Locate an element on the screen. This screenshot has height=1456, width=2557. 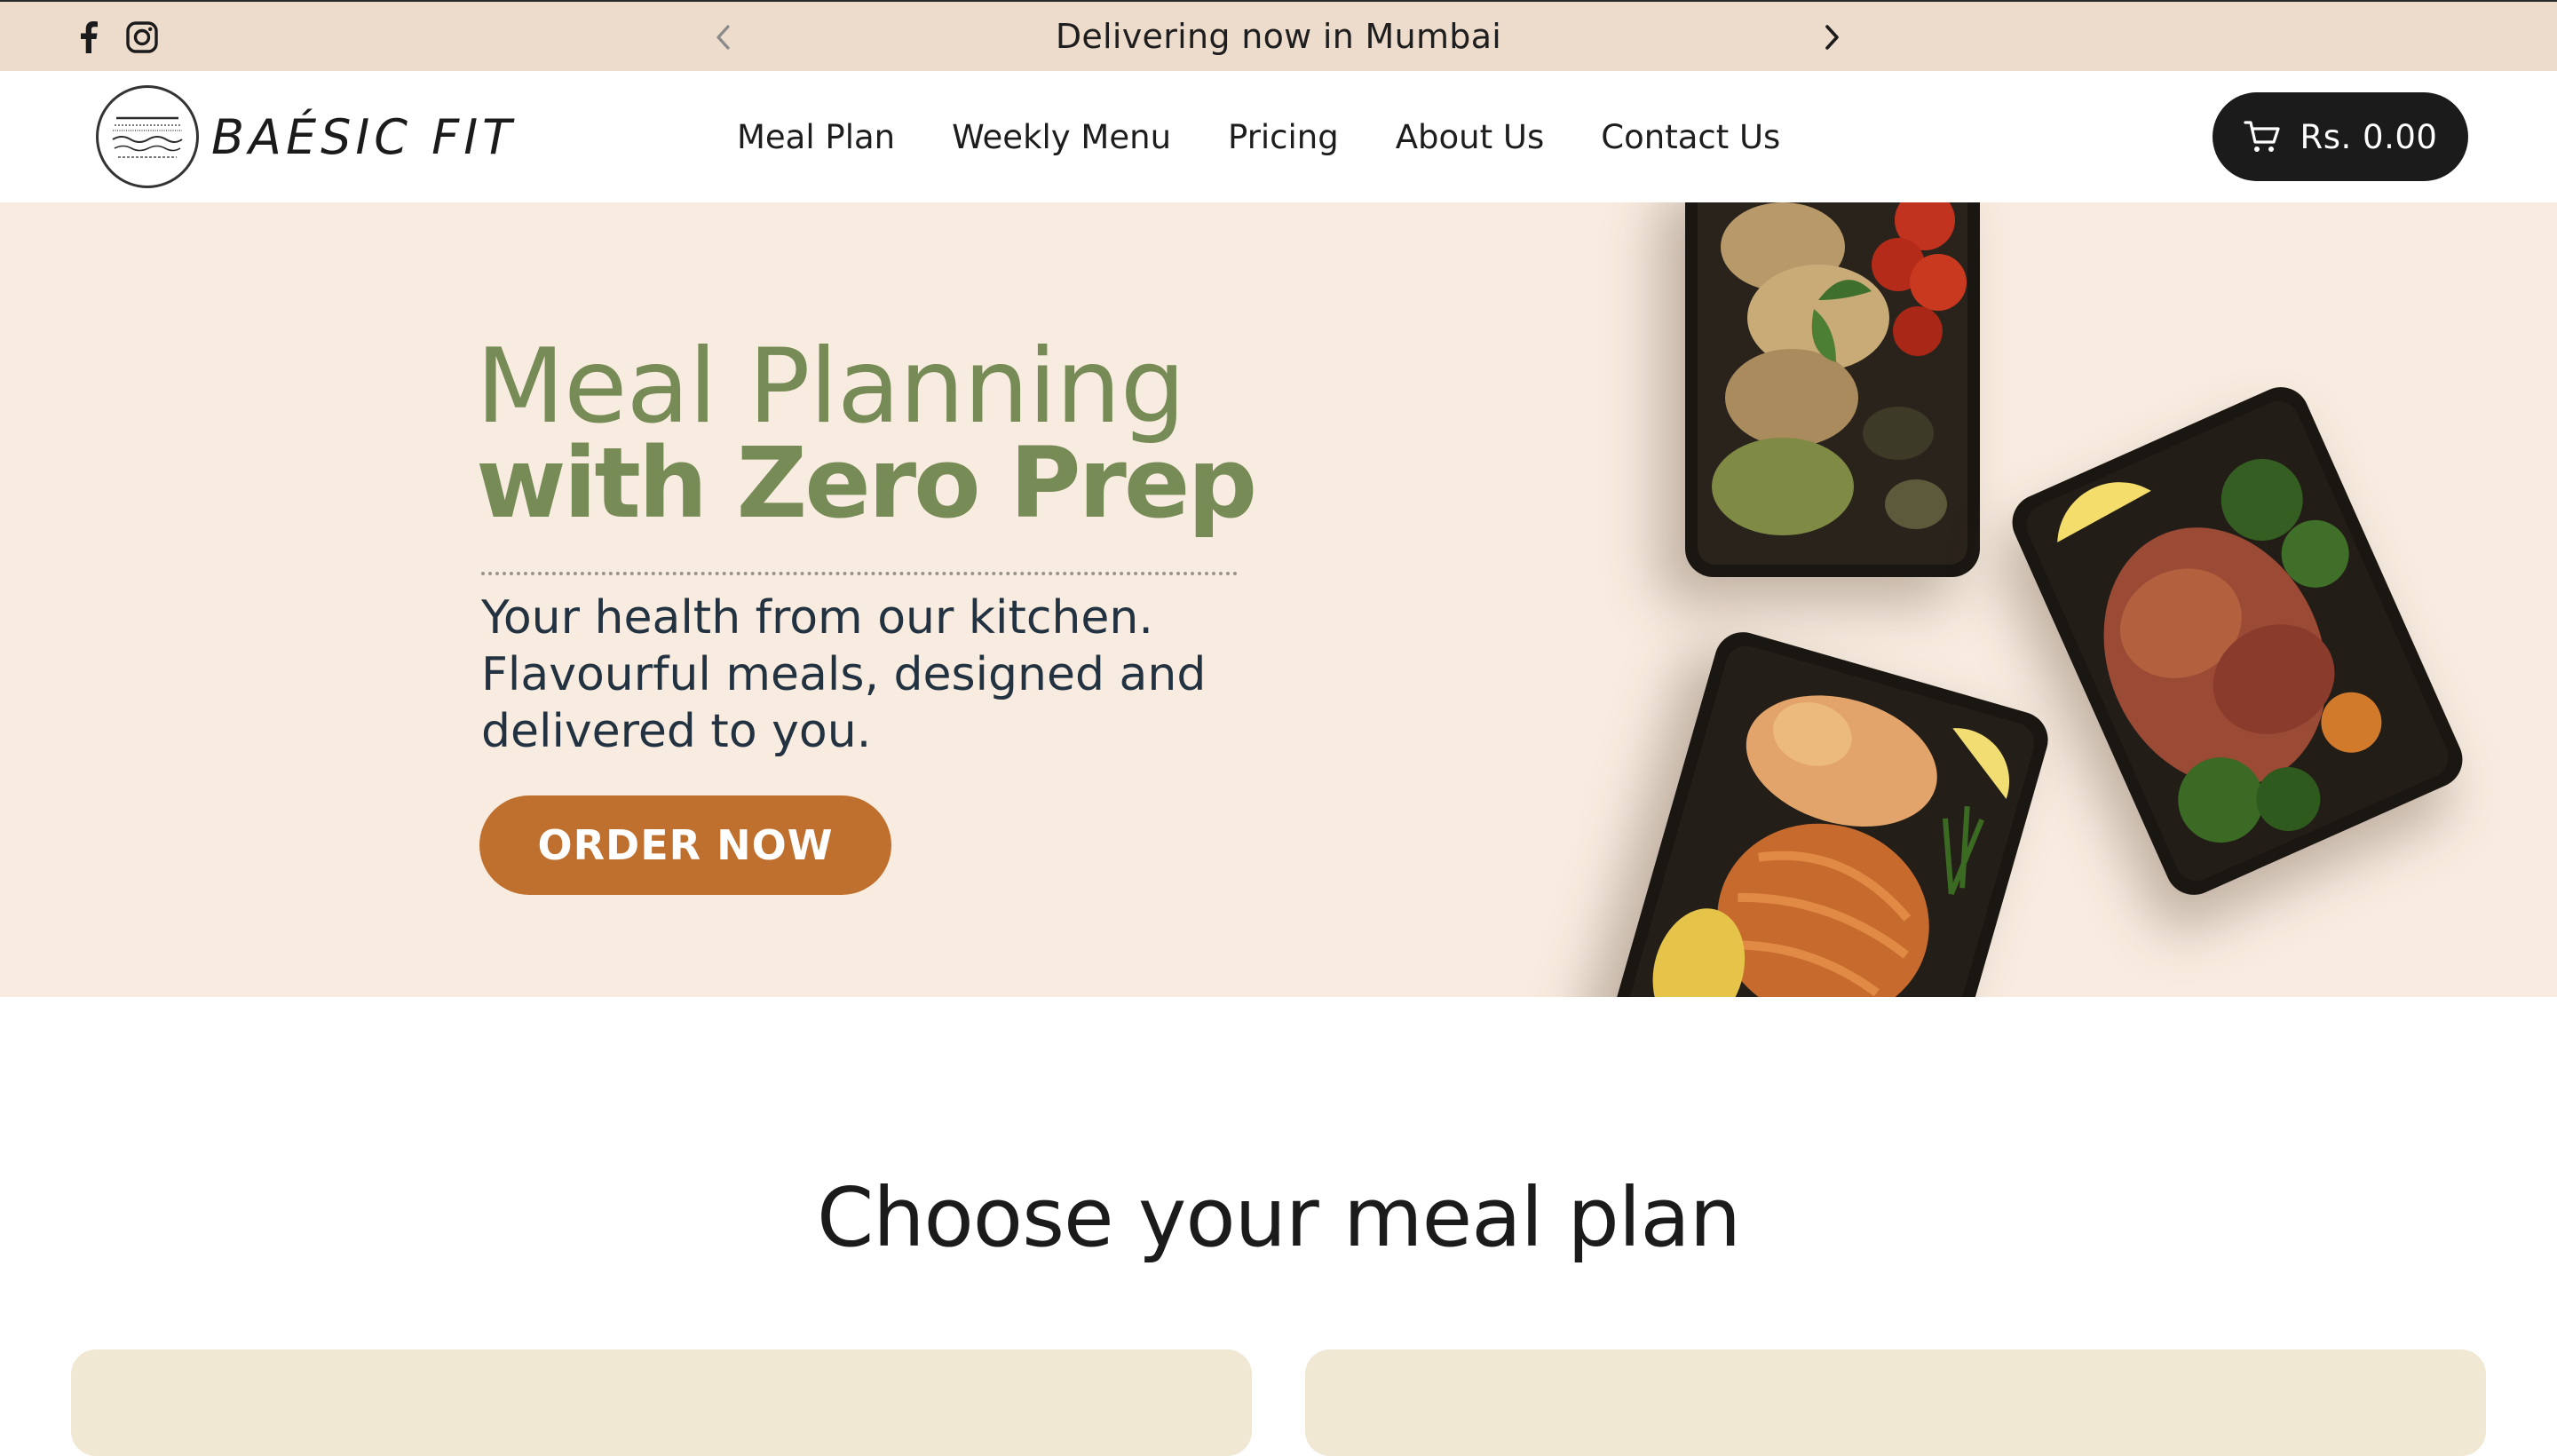
facebook-link is located at coordinates (88, 37).